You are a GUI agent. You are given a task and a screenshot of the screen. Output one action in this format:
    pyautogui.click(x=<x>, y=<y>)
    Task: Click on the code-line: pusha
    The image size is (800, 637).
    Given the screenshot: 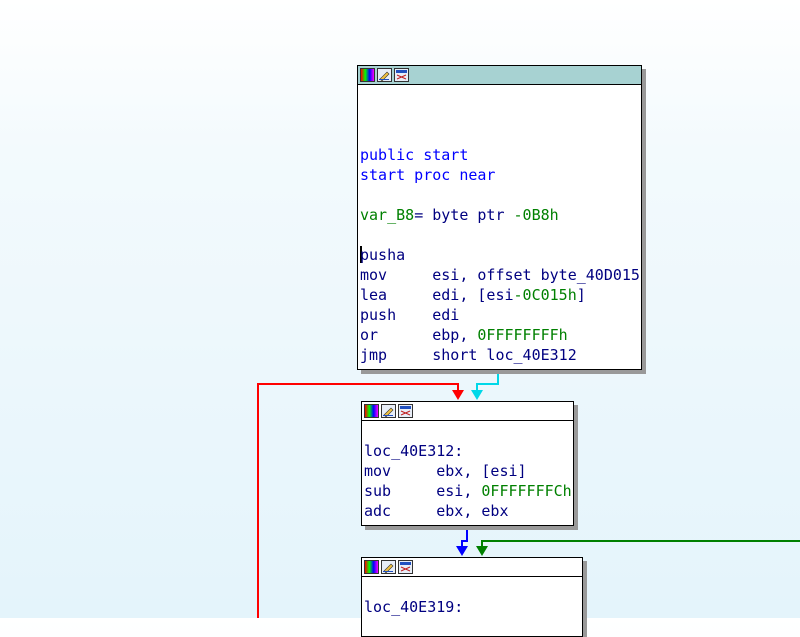 What is the action you would take?
    pyautogui.click(x=500, y=255)
    